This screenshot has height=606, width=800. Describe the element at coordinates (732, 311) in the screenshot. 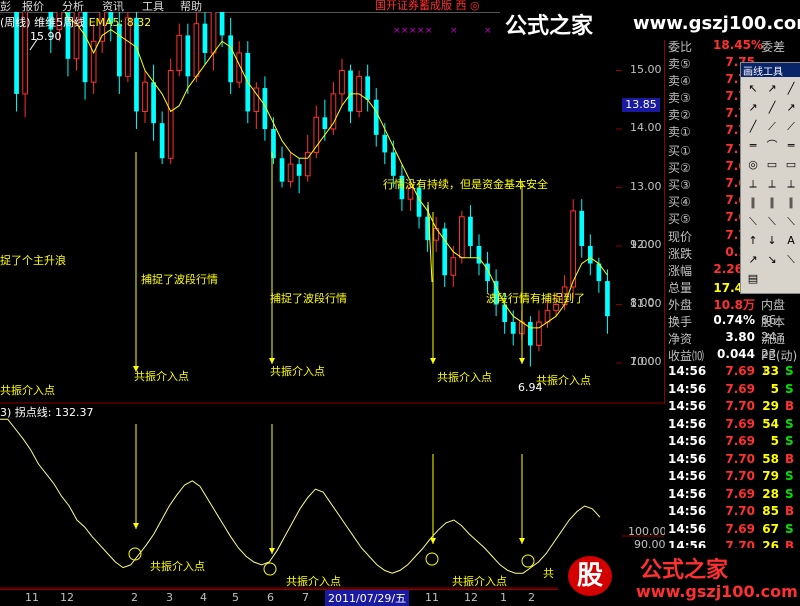

I see `stat-row: 外盘 10.8万 内盘 66` at that location.